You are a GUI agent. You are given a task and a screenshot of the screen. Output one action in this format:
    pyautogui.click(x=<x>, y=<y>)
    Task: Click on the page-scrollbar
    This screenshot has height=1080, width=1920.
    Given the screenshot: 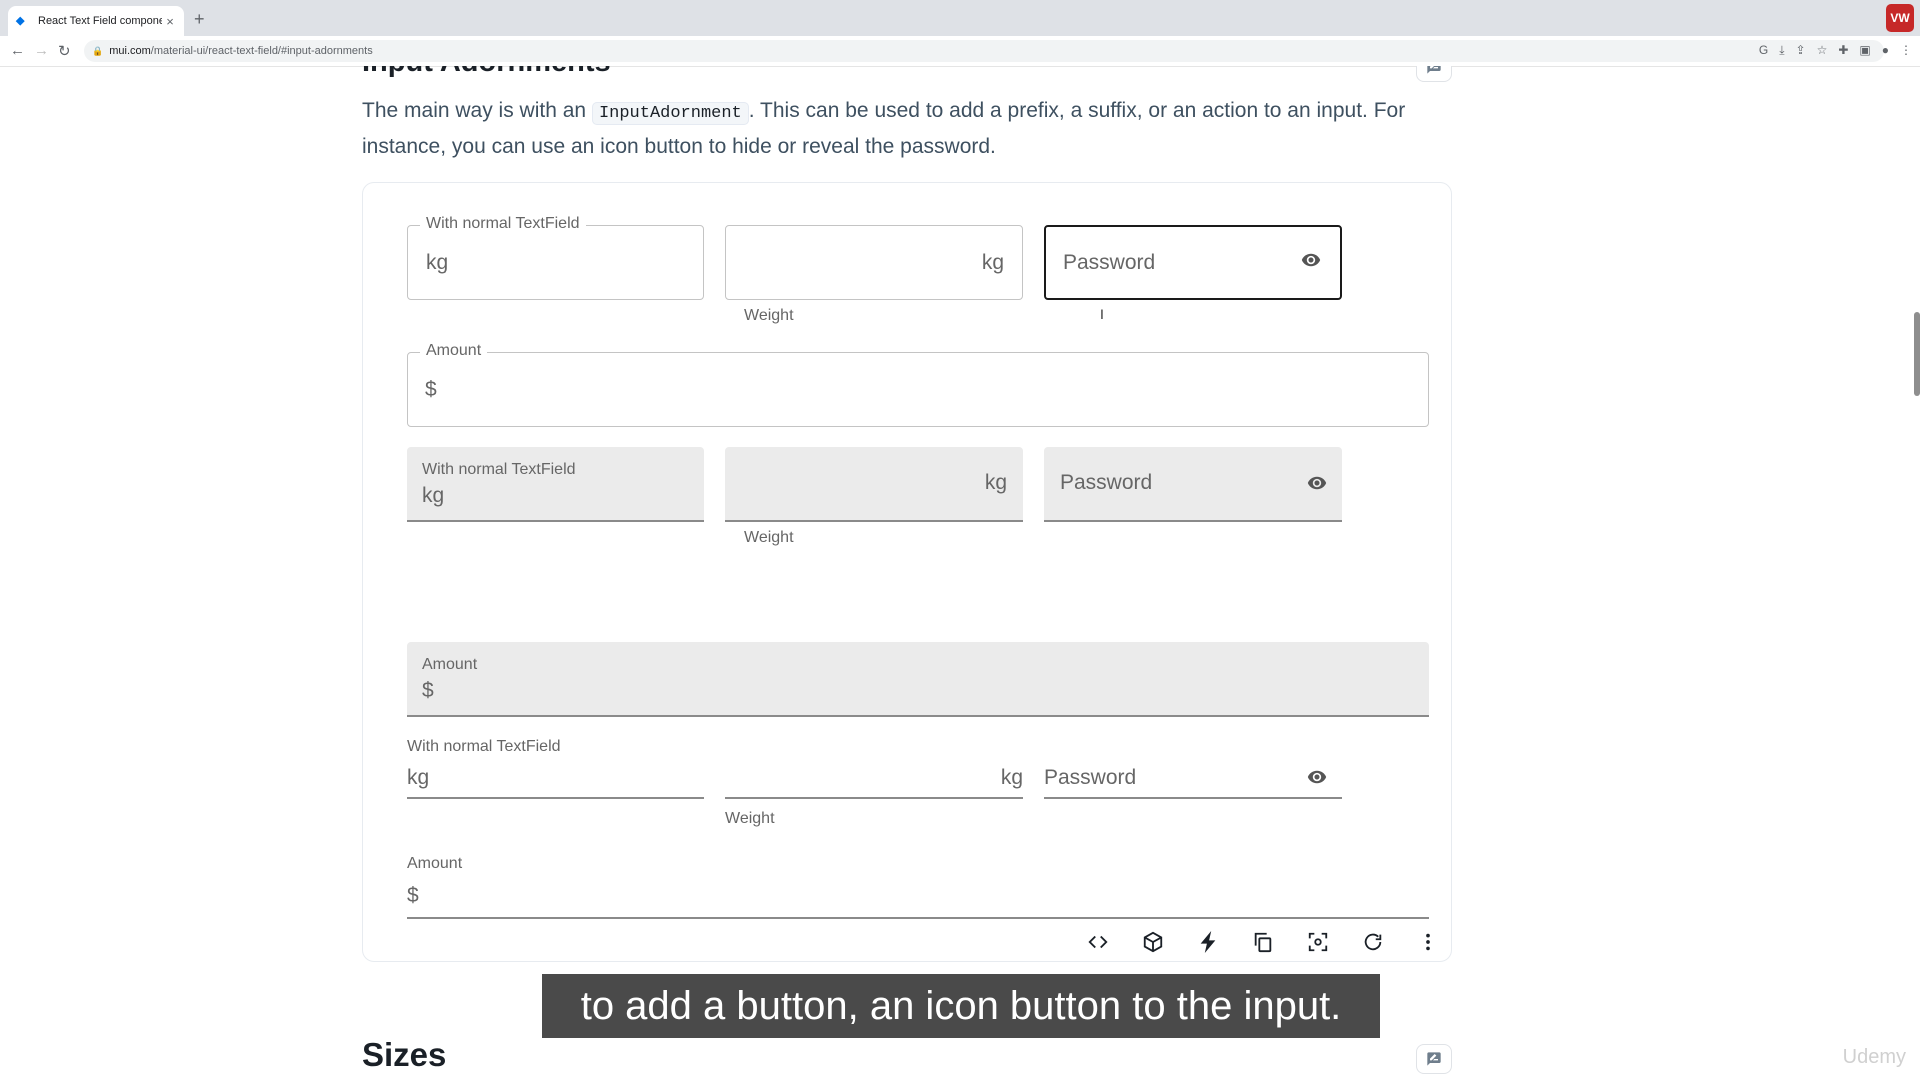 What is the action you would take?
    pyautogui.click(x=1917, y=354)
    